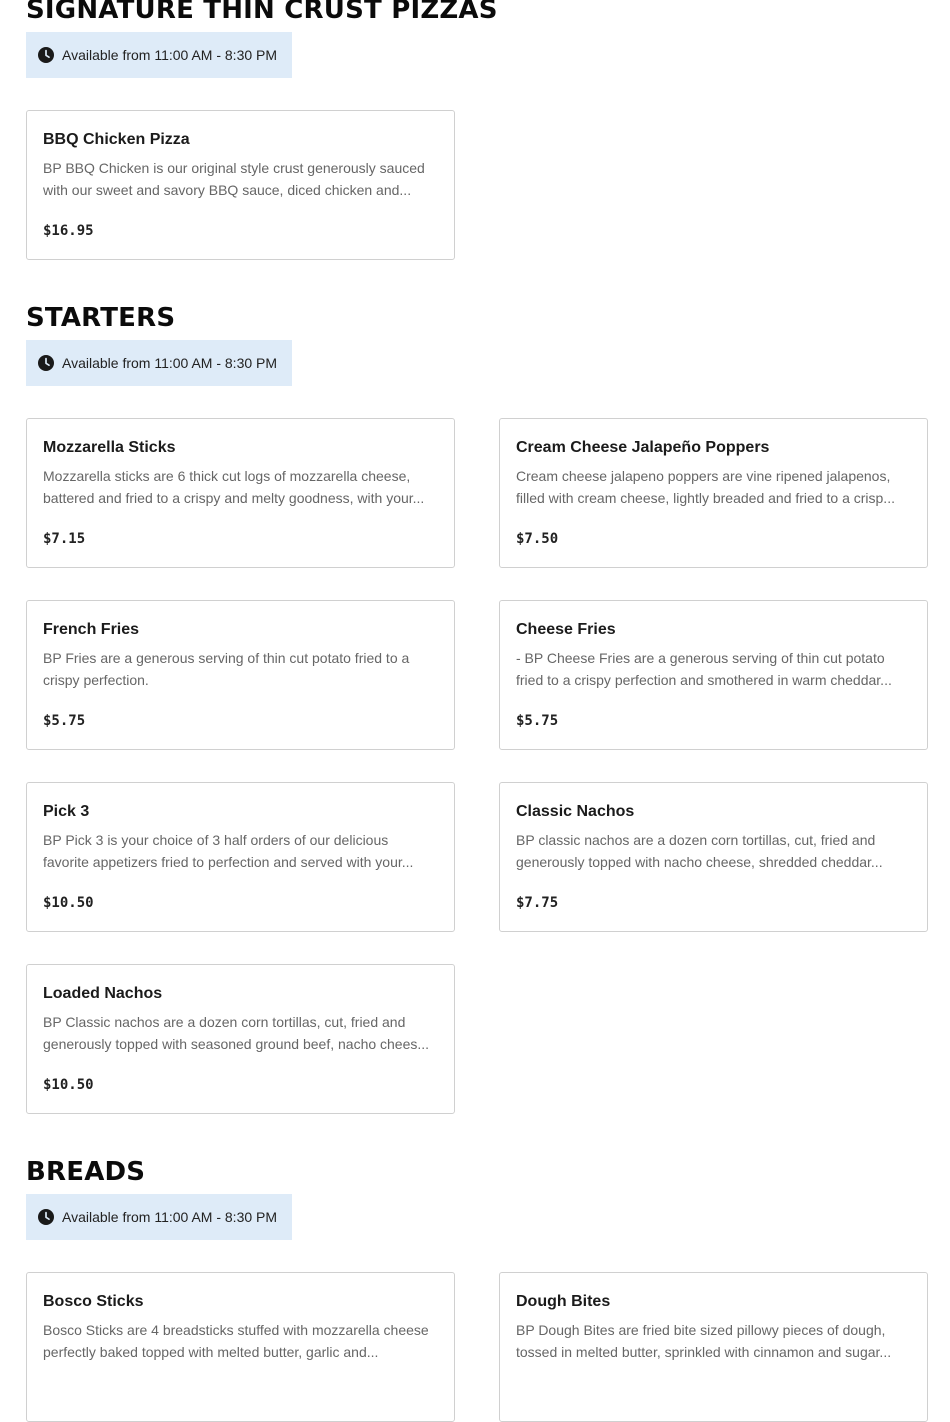 The image size is (950, 1422). I want to click on menu-item-name: Cheese Fries, so click(566, 629).